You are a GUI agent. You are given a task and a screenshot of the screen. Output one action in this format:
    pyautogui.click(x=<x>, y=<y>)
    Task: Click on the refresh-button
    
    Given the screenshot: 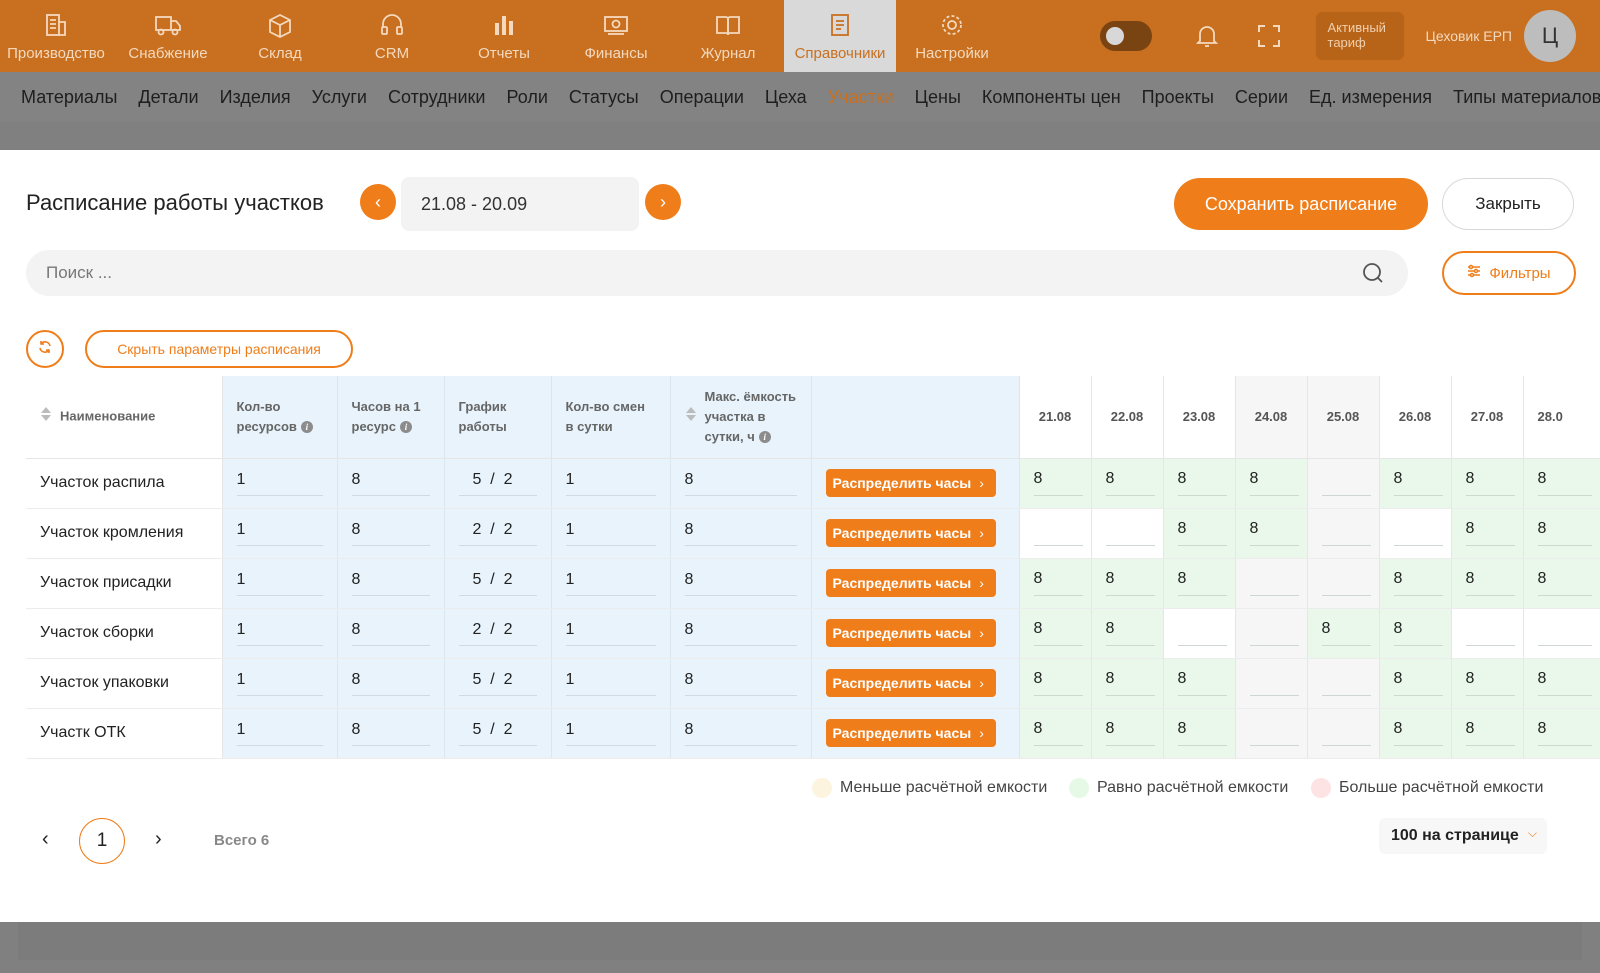 What is the action you would take?
    pyautogui.click(x=45, y=349)
    